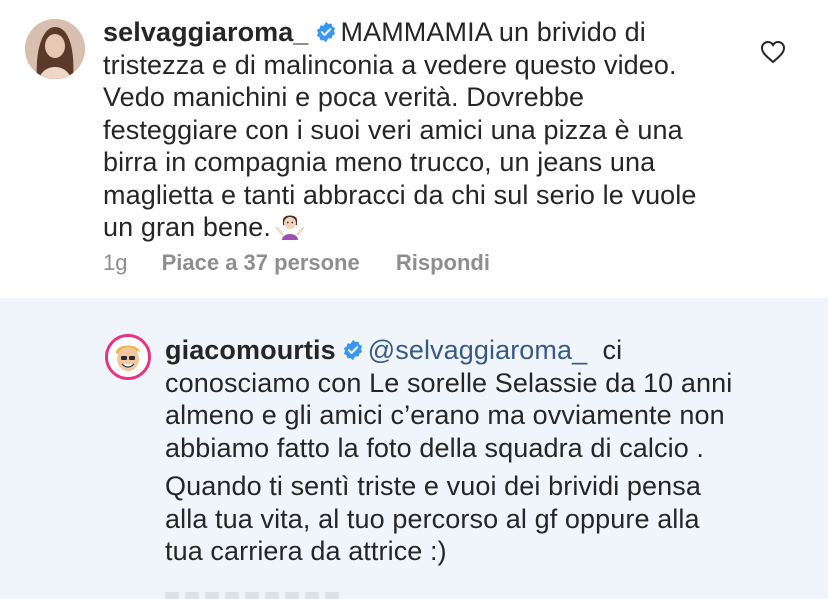 Image resolution: width=828 pixels, height=599 pixels. I want to click on reply-avatar, so click(128, 357).